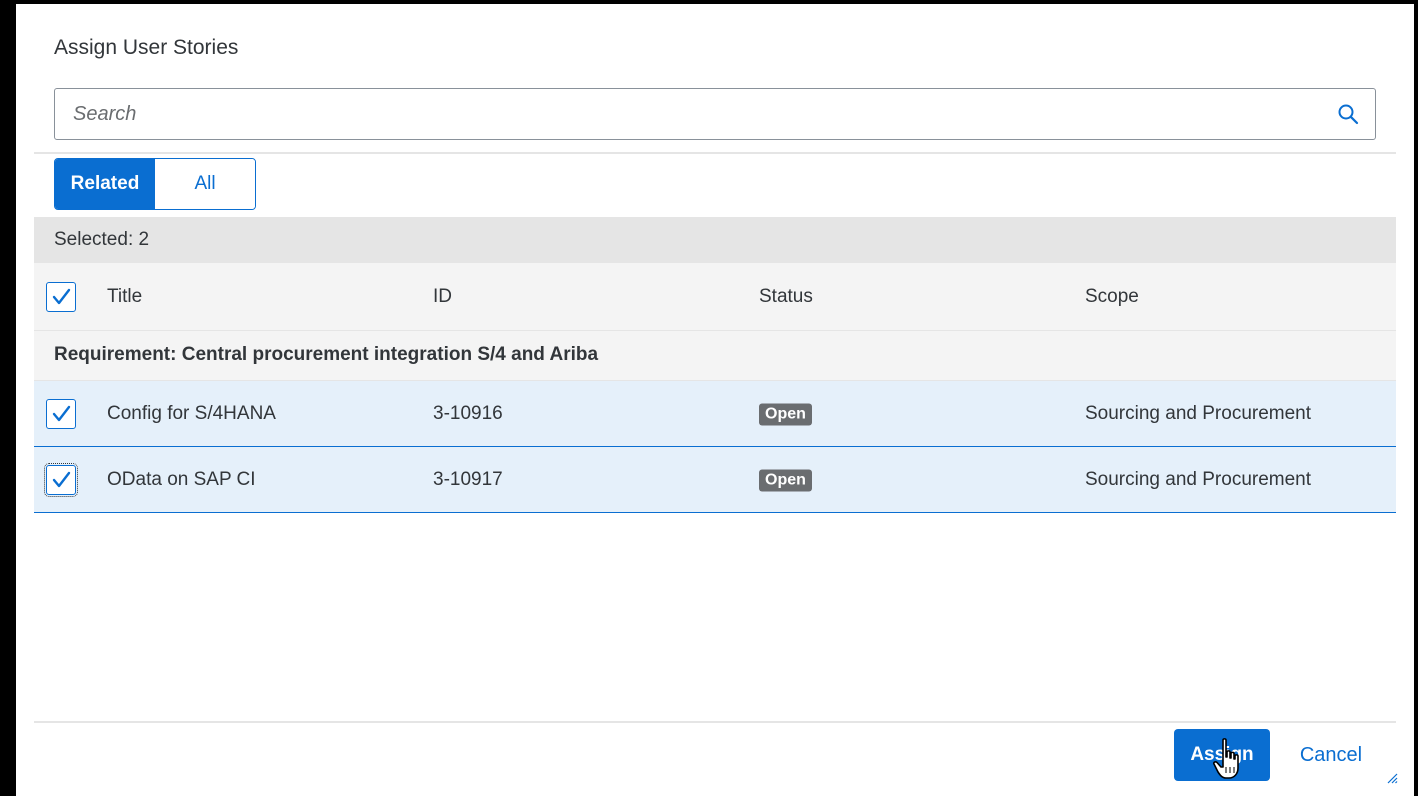  Describe the element at coordinates (468, 479) in the screenshot. I see `row-id: 3-10917` at that location.